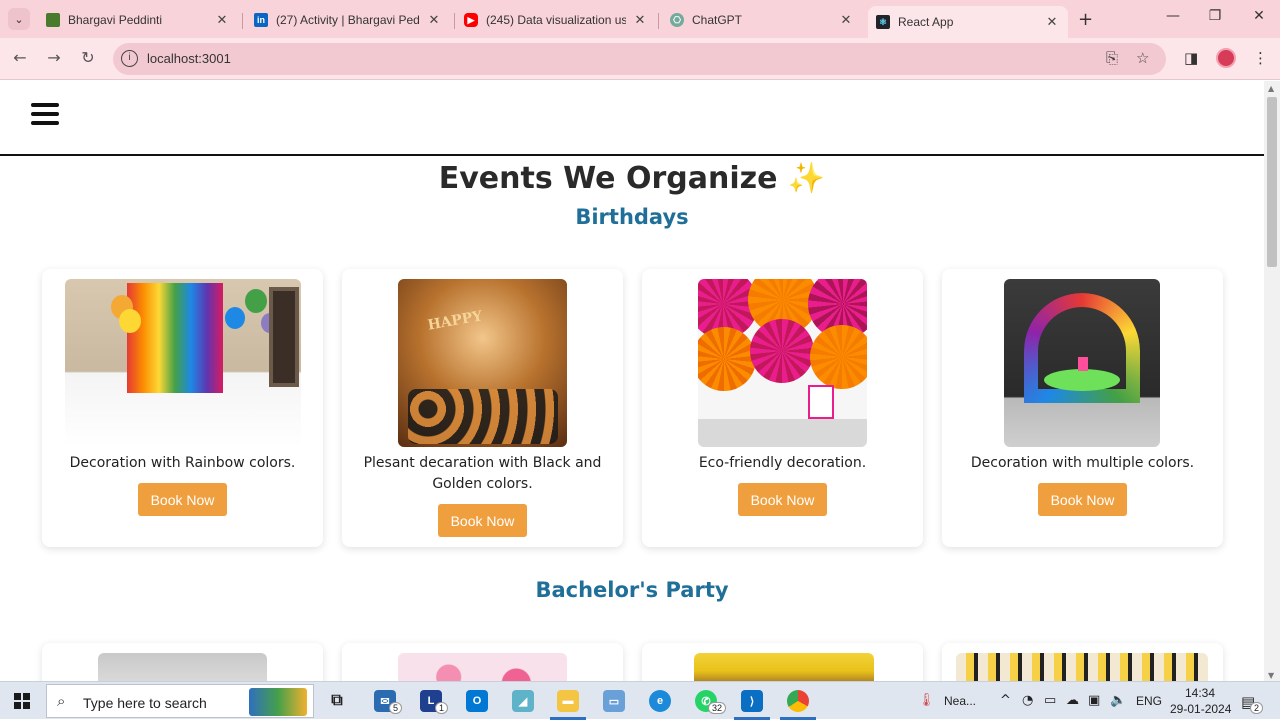 Image resolution: width=1280 pixels, height=720 pixels. Describe the element at coordinates (1005, 700) in the screenshot. I see `chevron-up-icon: ^` at that location.